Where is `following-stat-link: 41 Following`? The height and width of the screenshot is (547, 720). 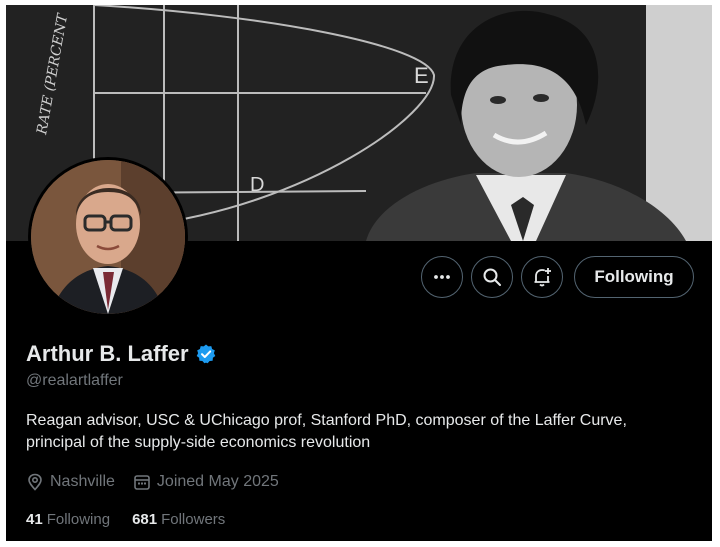 following-stat-link: 41 Following is located at coordinates (68, 519).